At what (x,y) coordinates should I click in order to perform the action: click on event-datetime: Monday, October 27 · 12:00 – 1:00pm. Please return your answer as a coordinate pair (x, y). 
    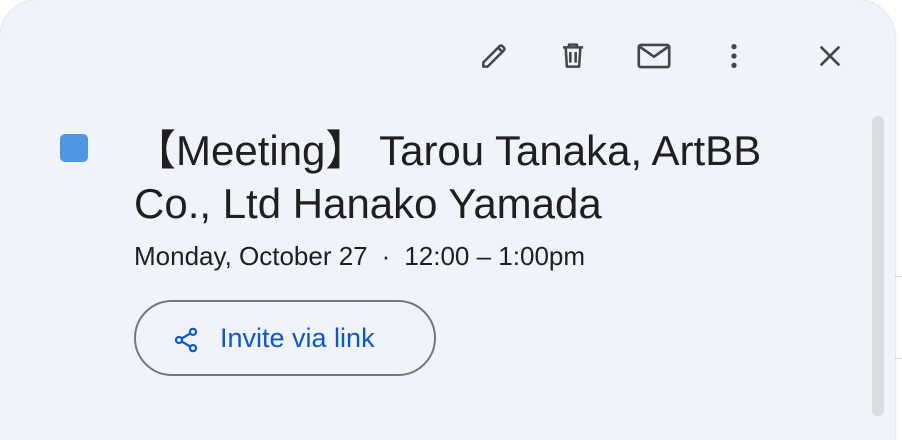
    Looking at the image, I should click on (359, 256).